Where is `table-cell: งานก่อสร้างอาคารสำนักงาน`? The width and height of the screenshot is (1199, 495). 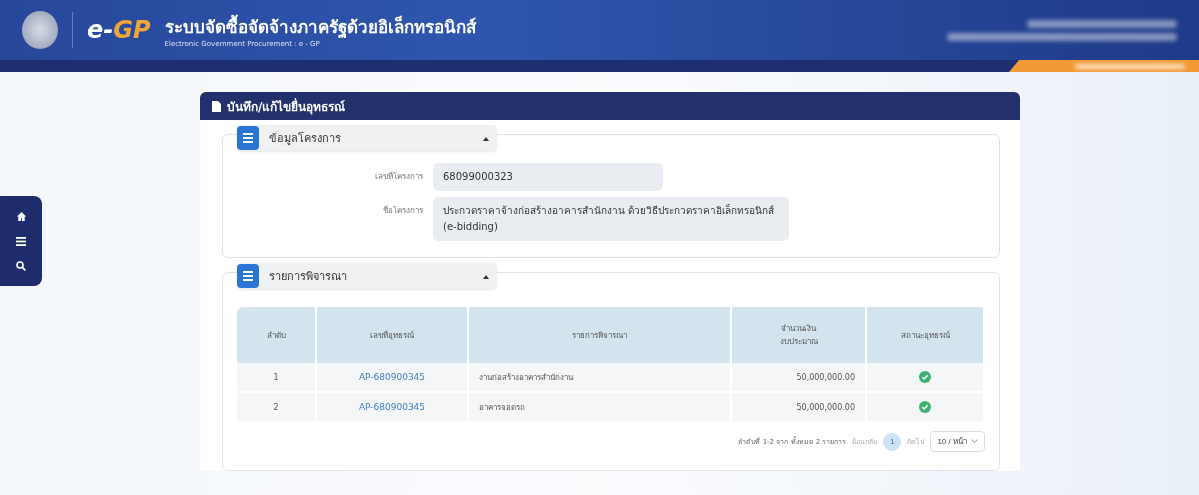
table-cell: งานก่อสร้างอาคารสำนักงาน is located at coordinates (600, 378).